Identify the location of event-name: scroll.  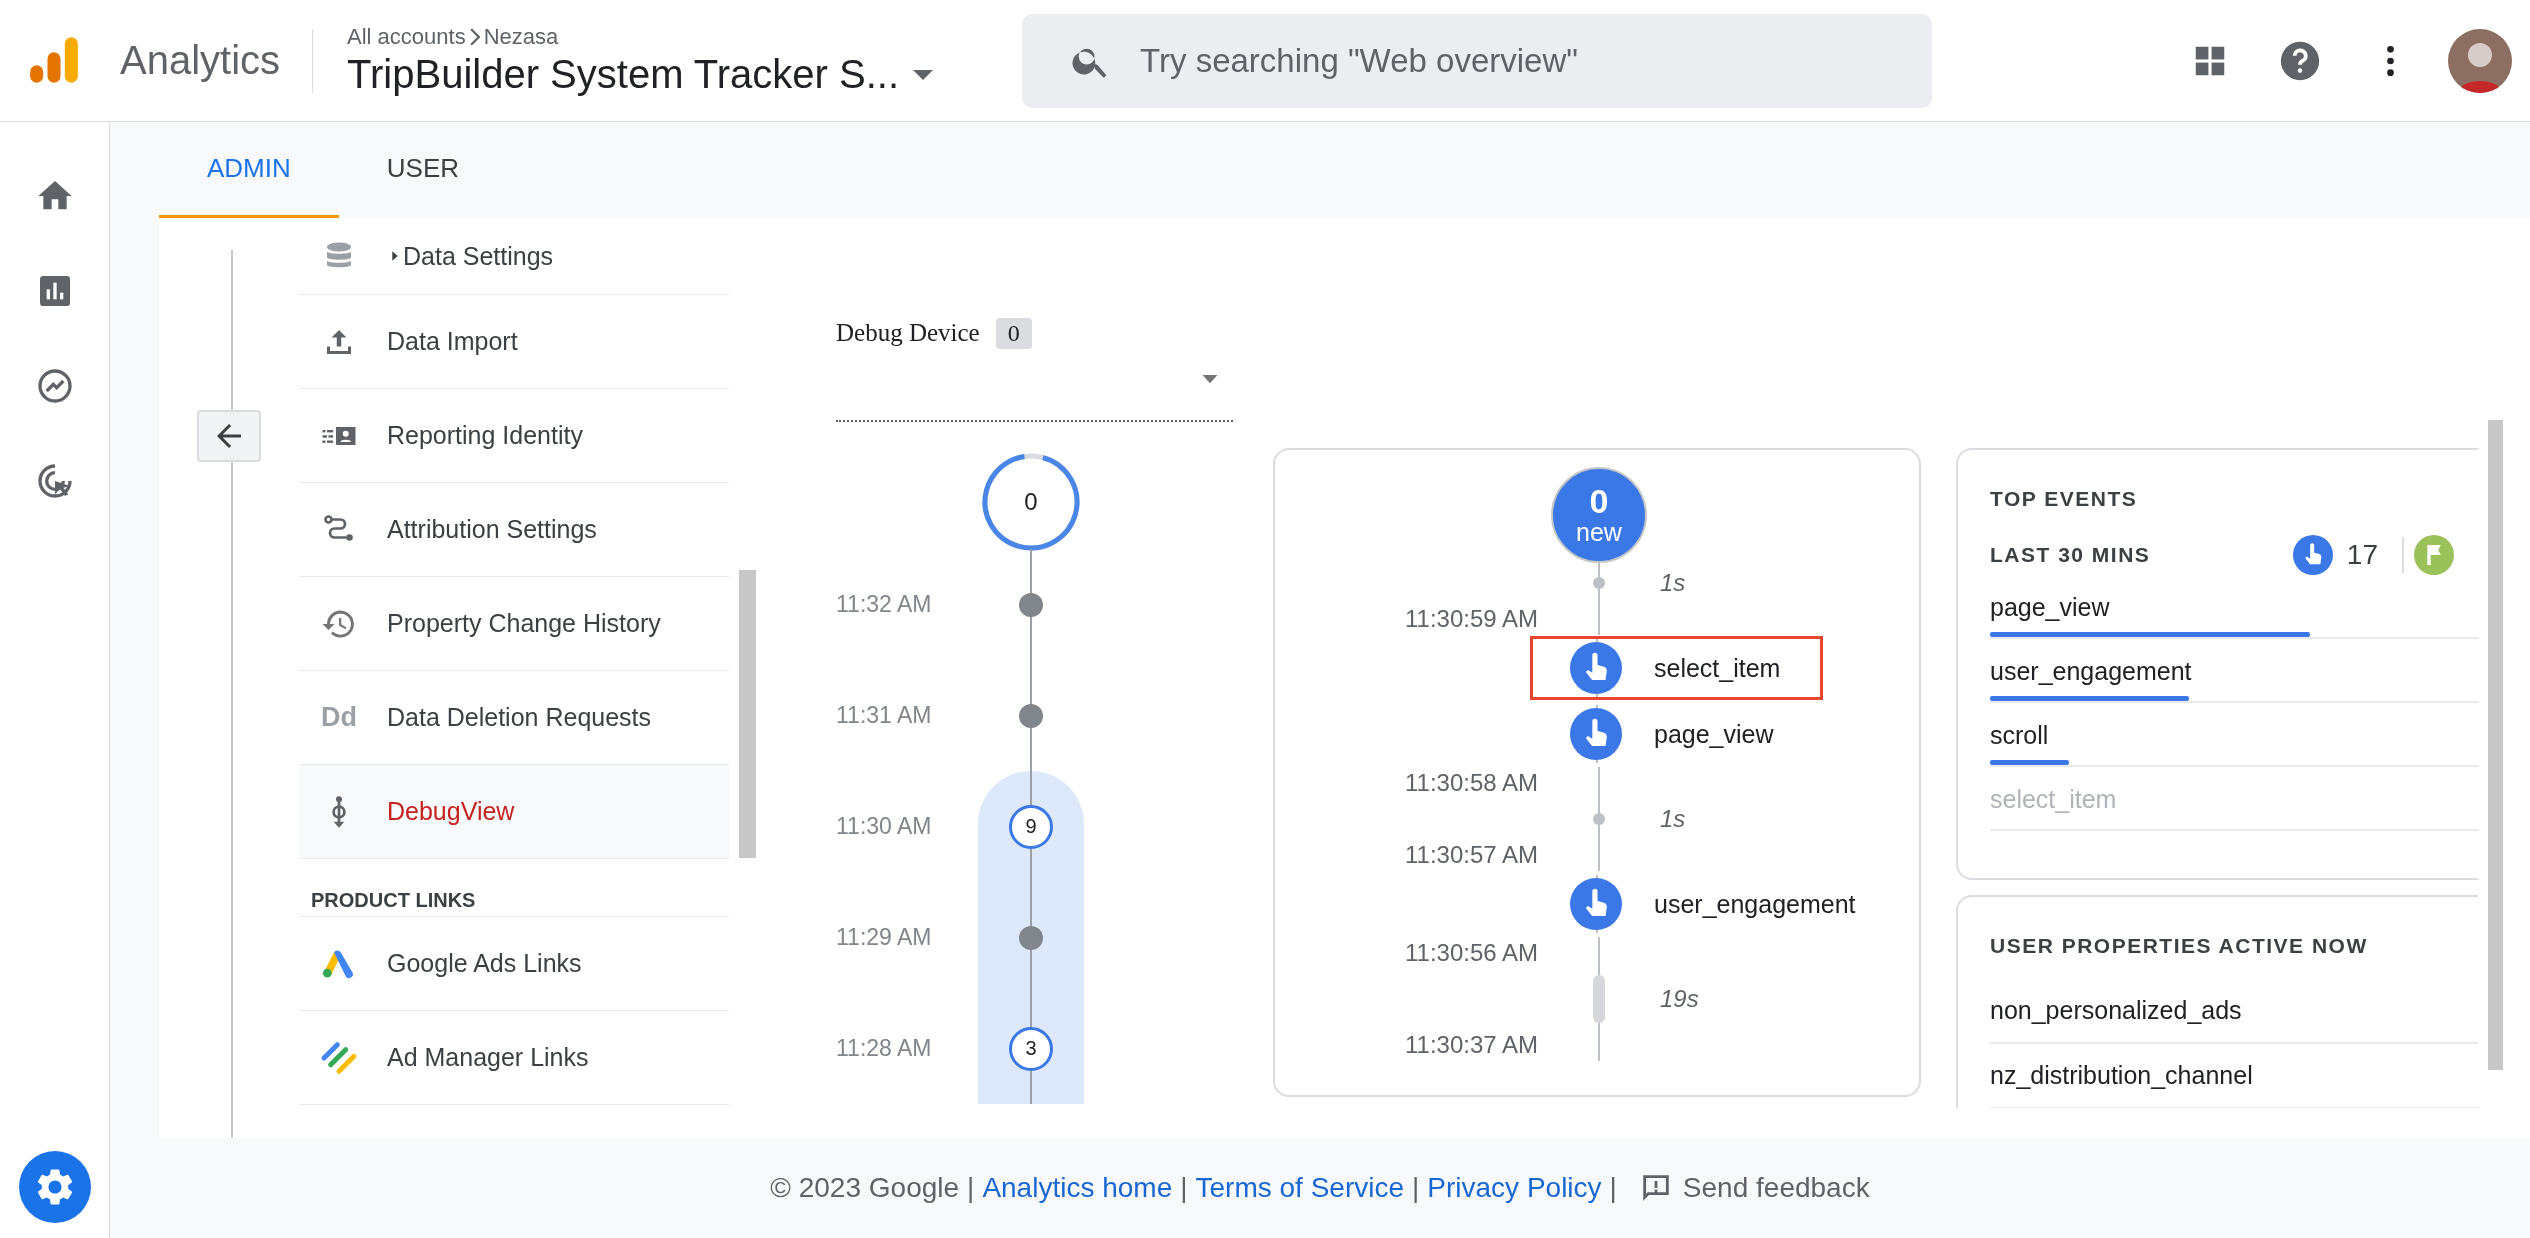
(2234, 735).